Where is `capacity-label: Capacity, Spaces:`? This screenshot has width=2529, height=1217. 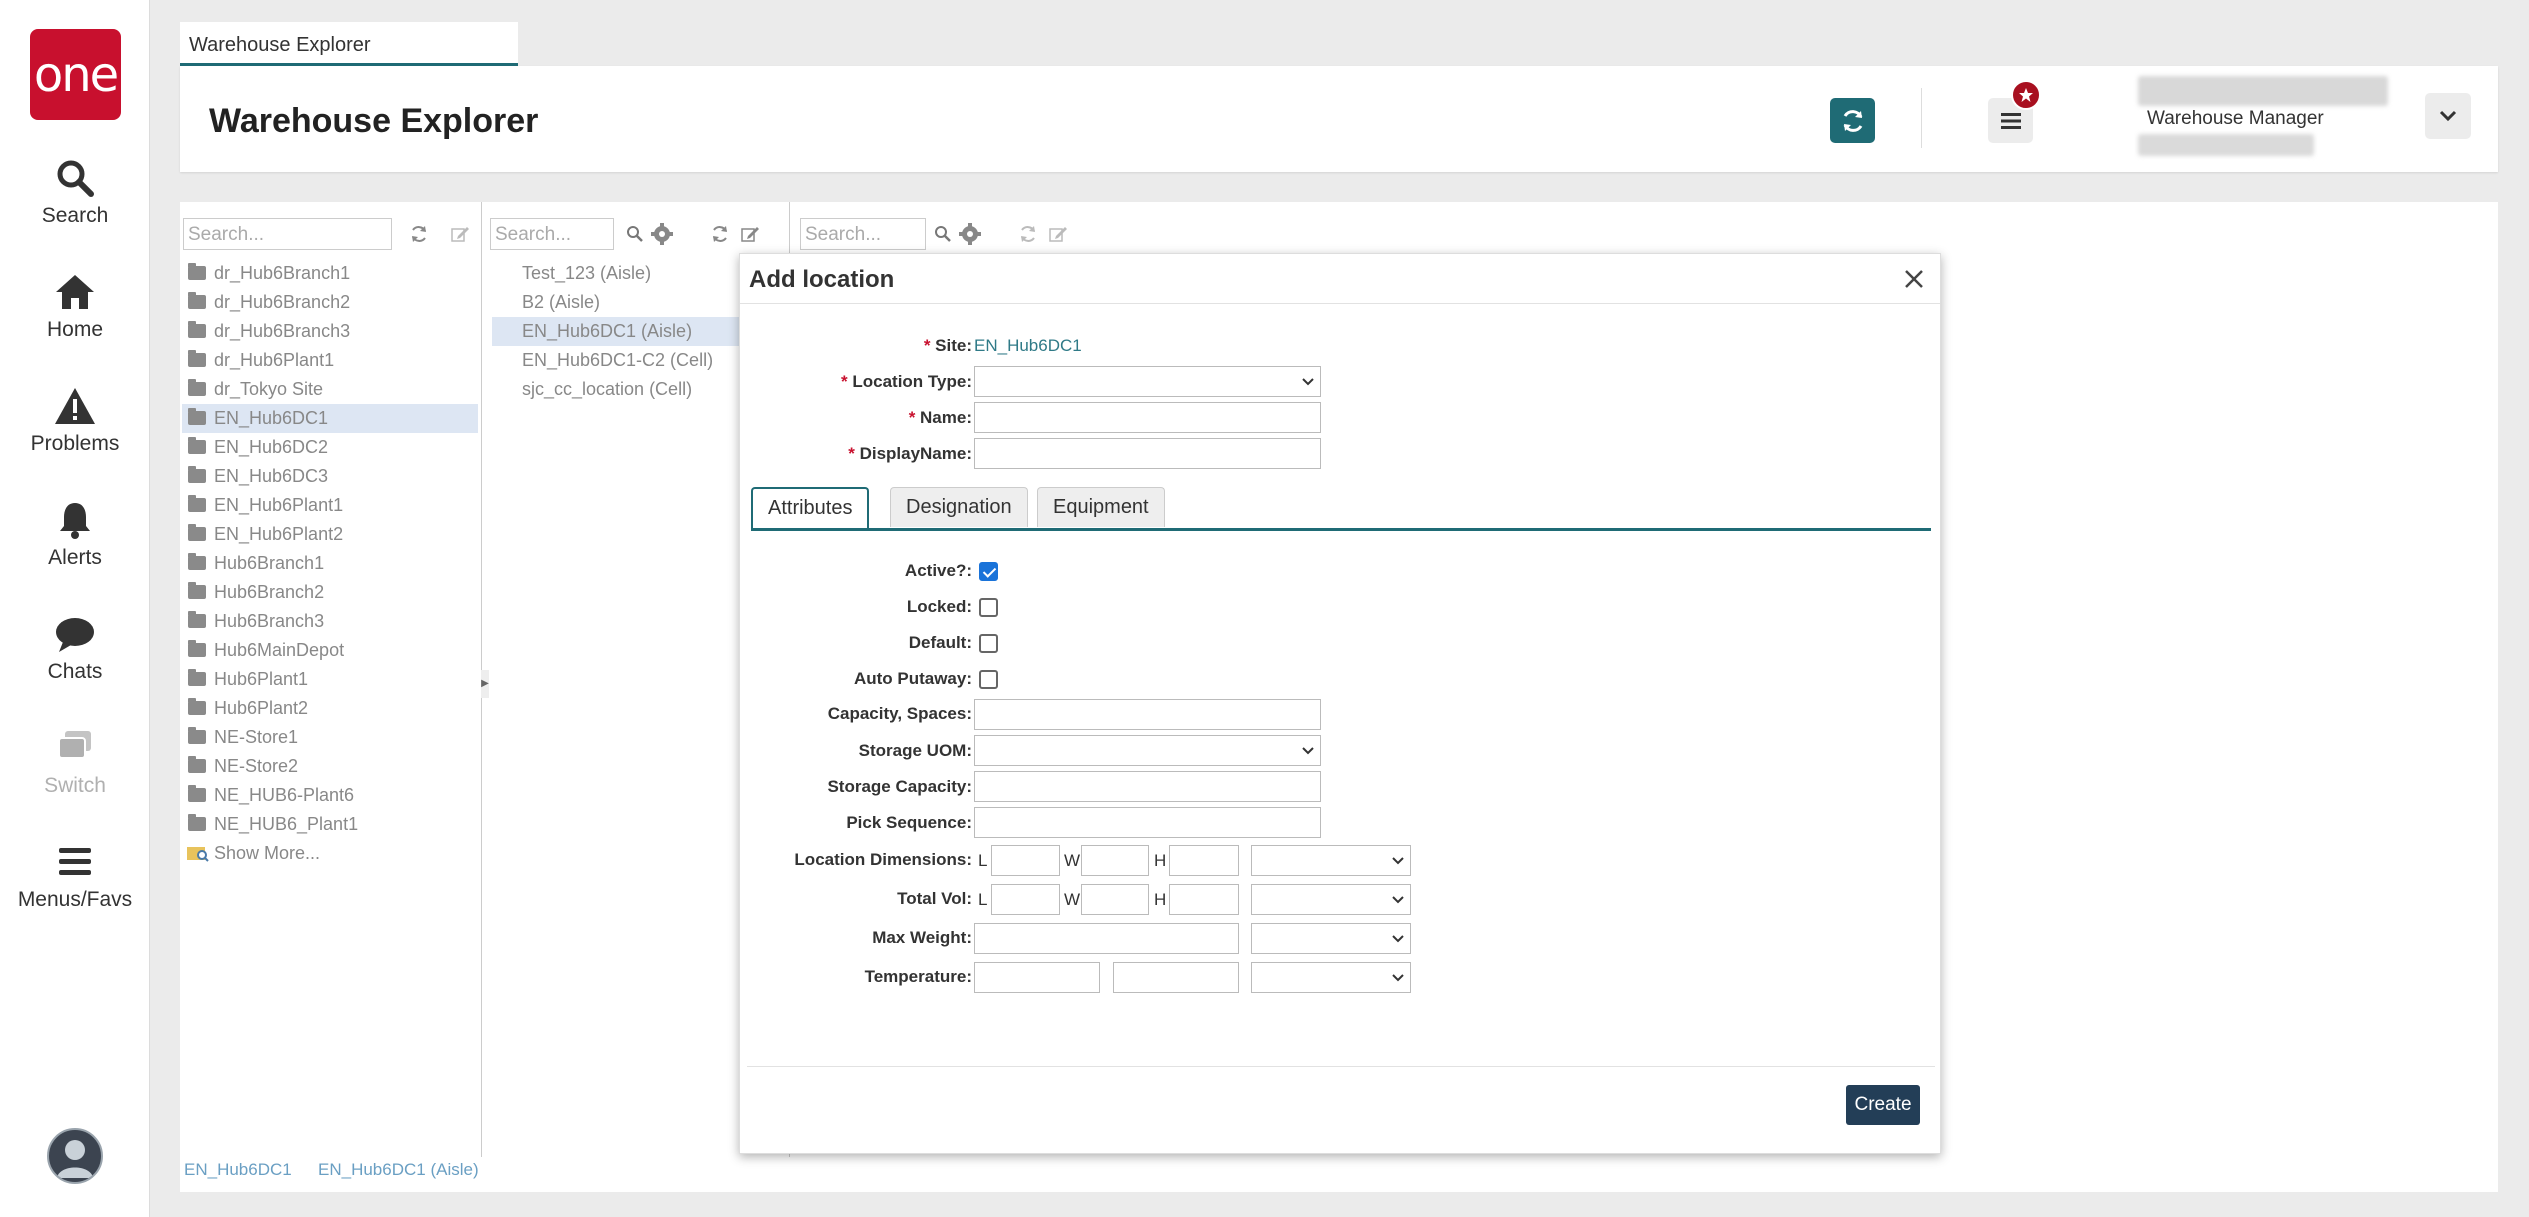
capacity-label: Capacity, Spaces: is located at coordinates (899, 713).